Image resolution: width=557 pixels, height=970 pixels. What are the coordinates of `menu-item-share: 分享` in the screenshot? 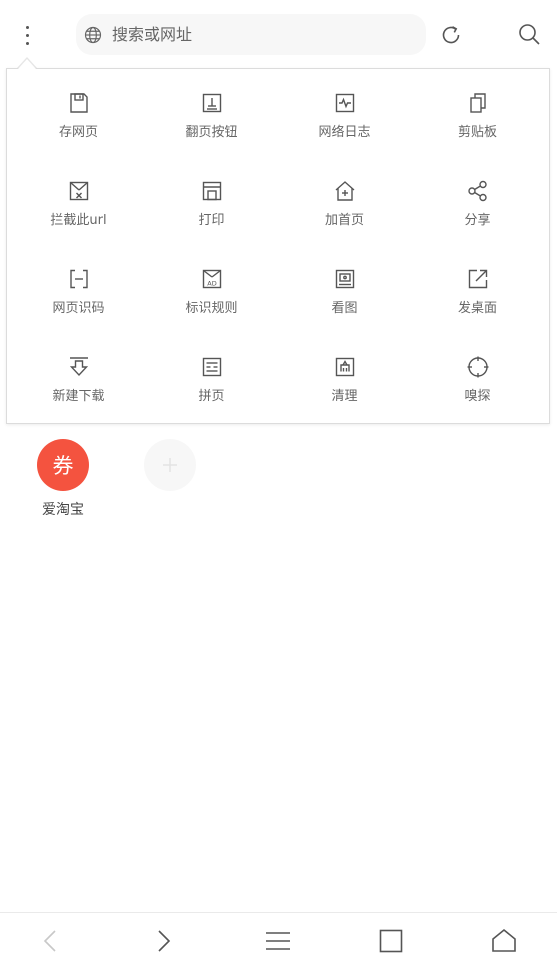 It's located at (477, 204).